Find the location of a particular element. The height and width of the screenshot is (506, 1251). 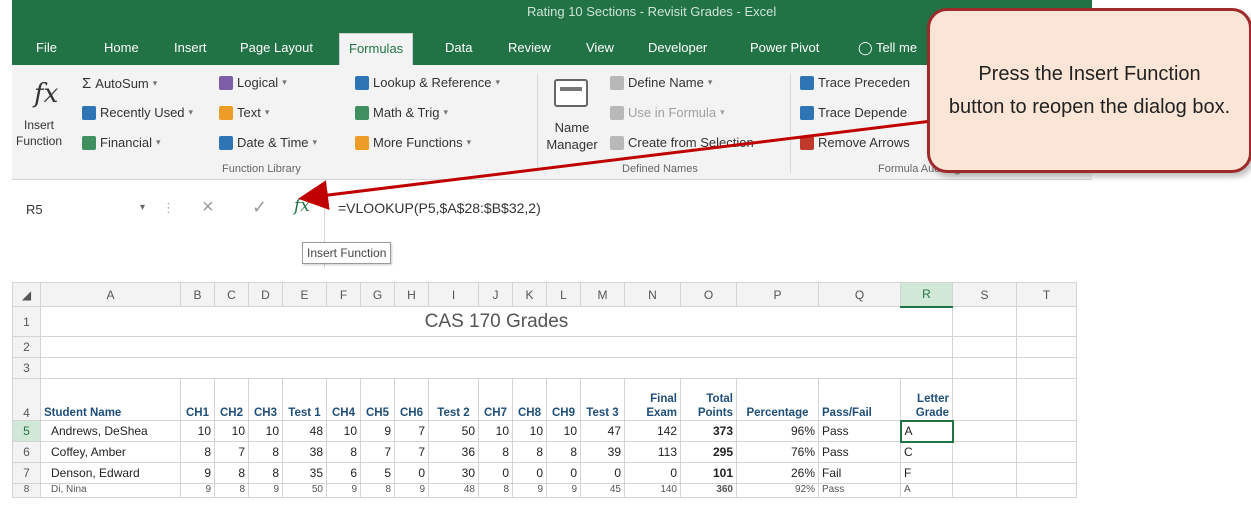

column-header: D is located at coordinates (265, 294).